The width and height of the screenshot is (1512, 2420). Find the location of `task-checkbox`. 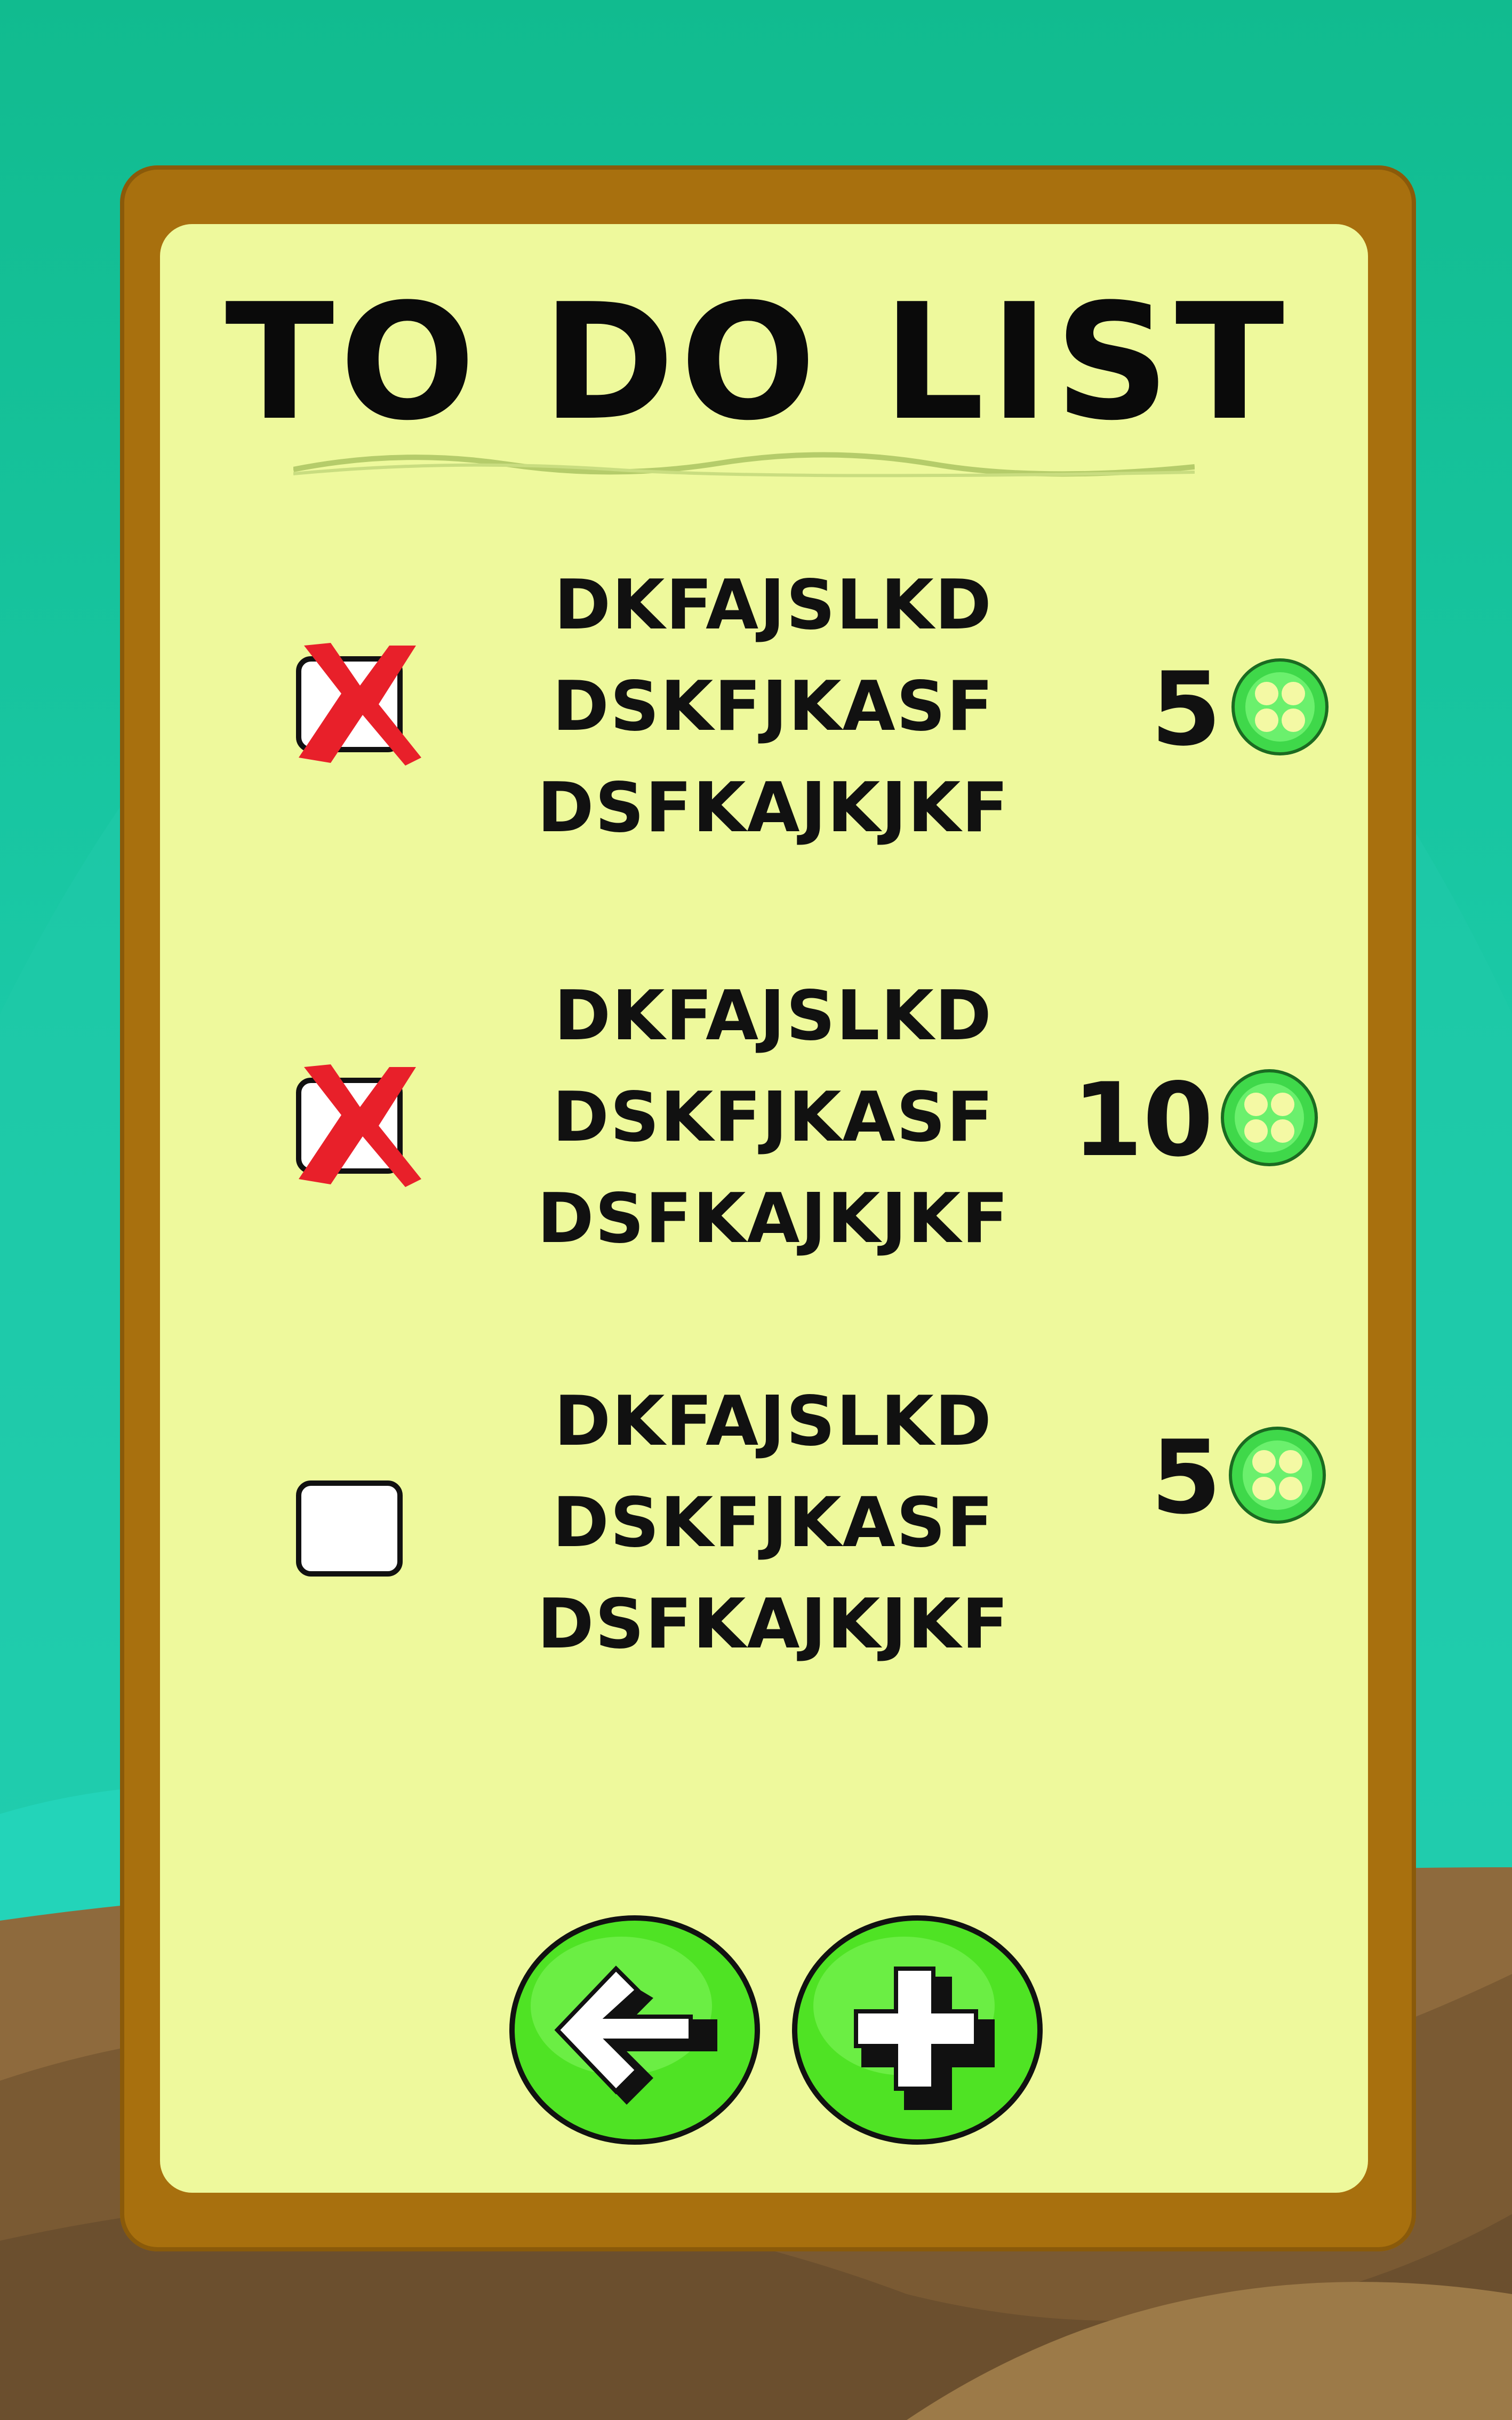

task-checkbox is located at coordinates (349, 1529).